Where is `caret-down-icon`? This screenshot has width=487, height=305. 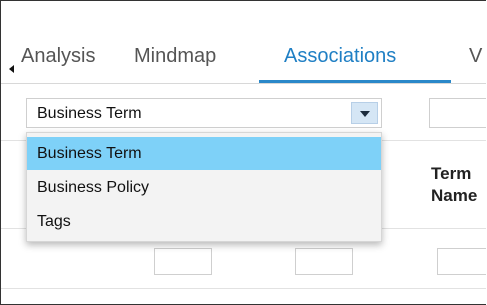
caret-down-icon is located at coordinates (365, 114).